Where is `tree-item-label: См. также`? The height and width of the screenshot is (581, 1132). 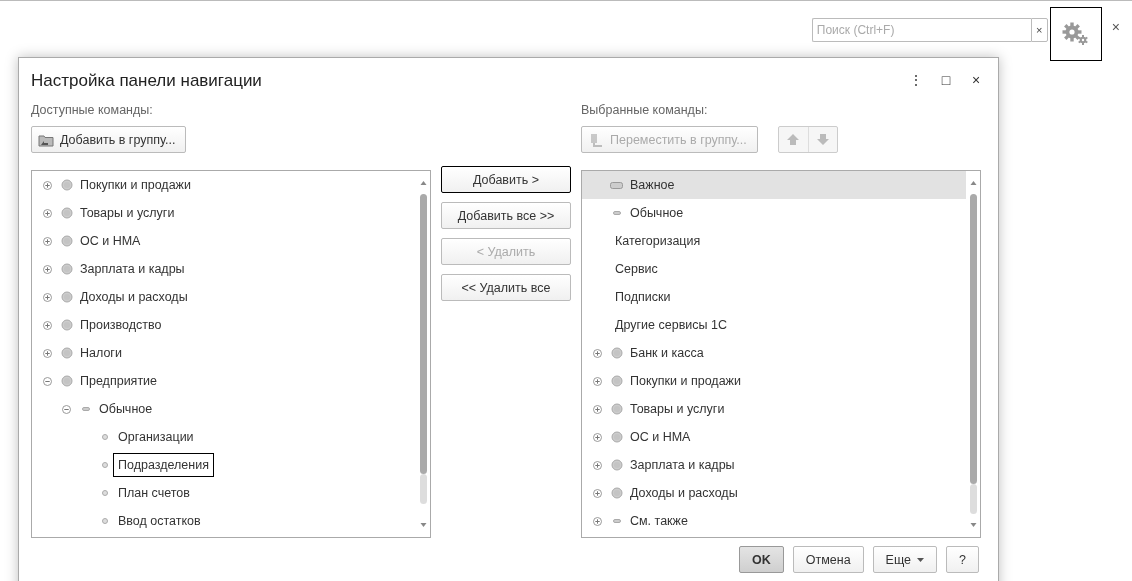 tree-item-label: См. также is located at coordinates (659, 521).